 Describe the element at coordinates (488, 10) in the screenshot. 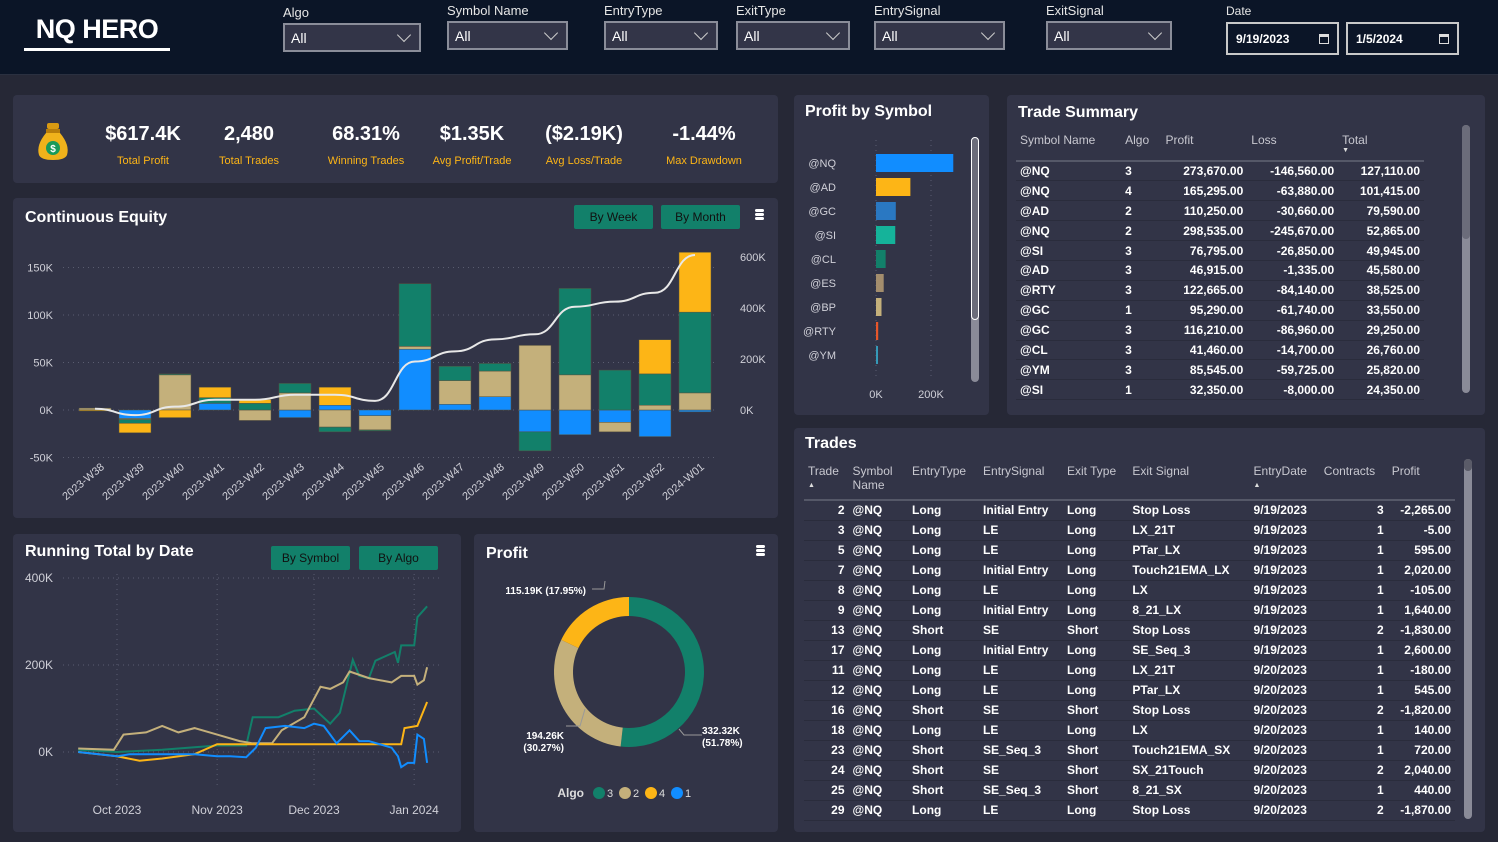

I see `filter-label: Symbol Name` at that location.